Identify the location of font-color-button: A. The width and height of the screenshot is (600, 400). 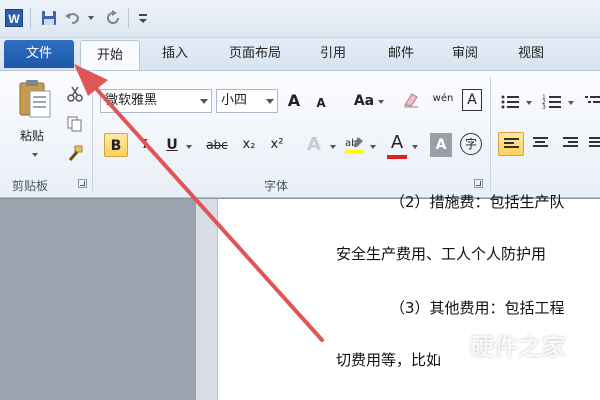
(397, 143).